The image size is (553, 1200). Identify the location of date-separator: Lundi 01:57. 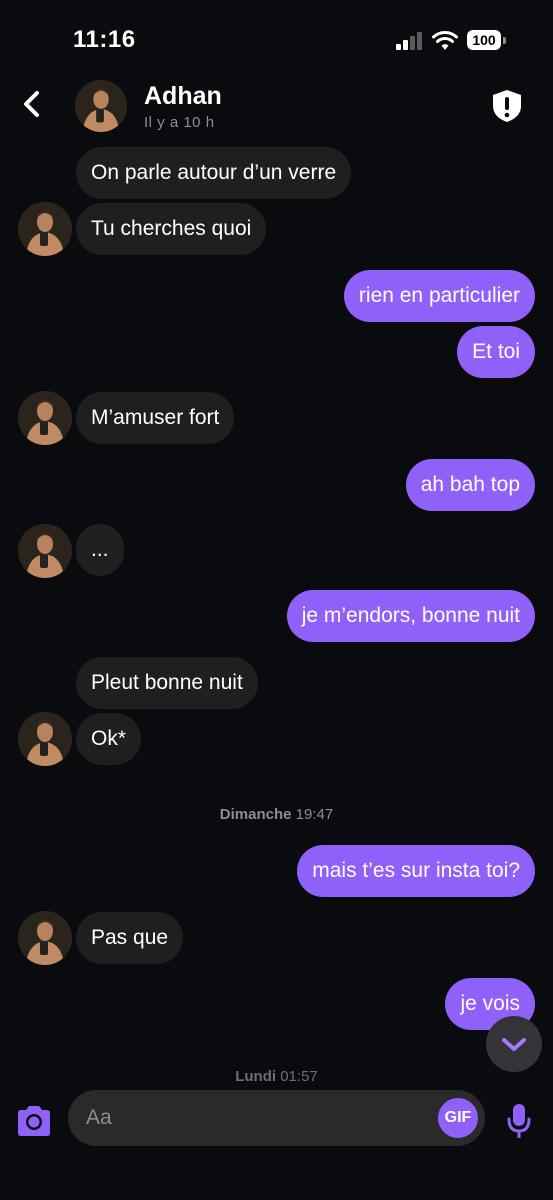
(276, 1076).